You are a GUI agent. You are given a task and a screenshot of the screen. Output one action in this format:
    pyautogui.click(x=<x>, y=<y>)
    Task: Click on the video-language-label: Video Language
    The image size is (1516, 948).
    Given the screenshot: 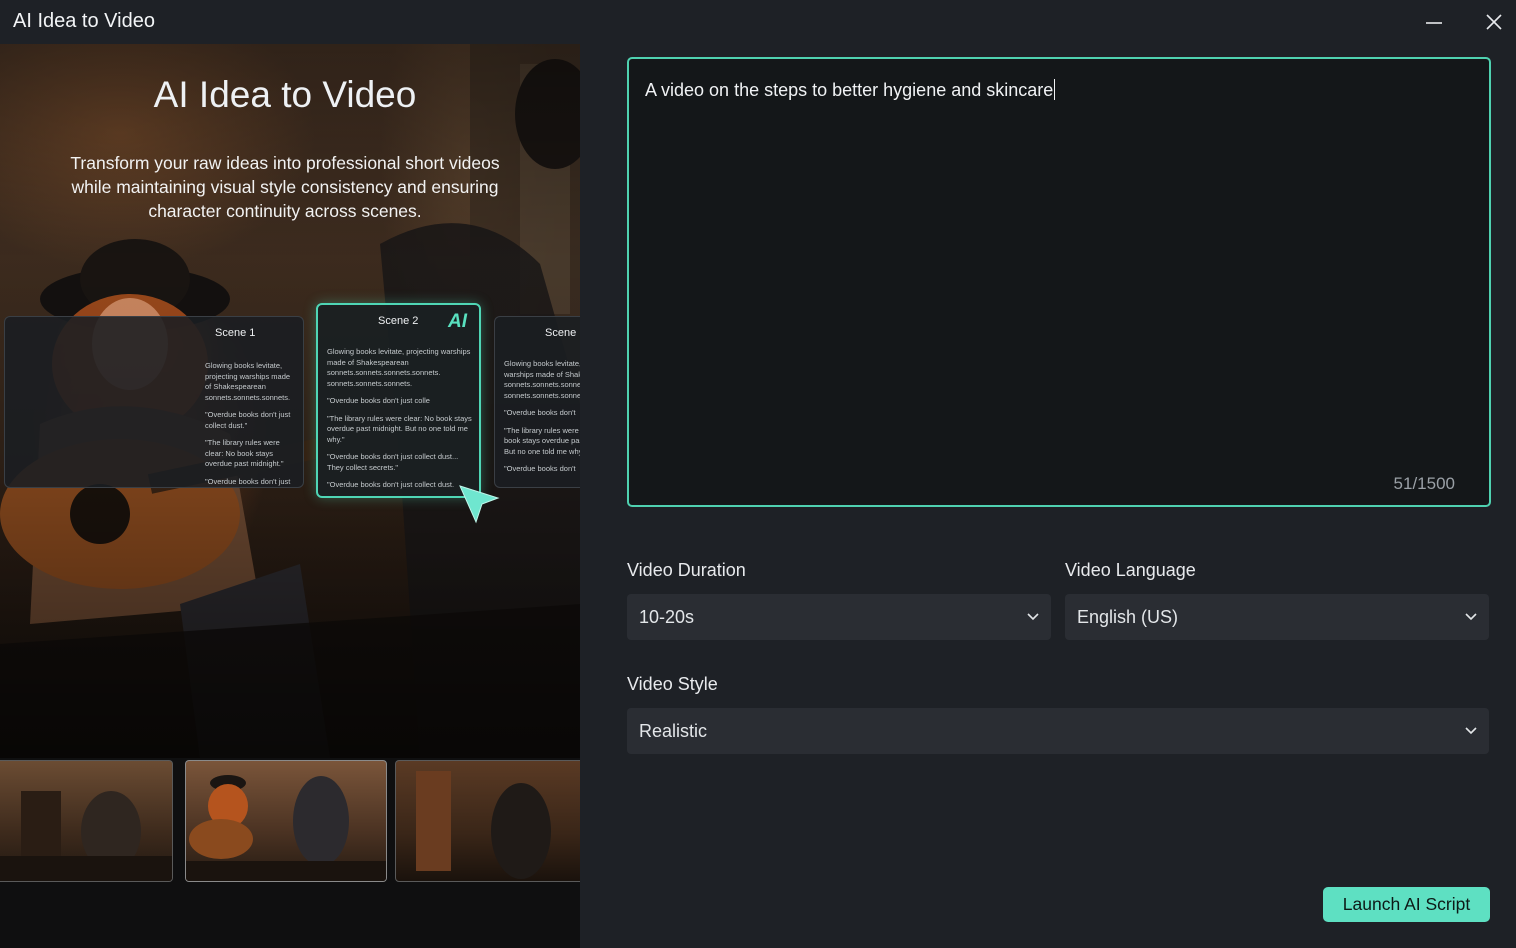 What is the action you would take?
    pyautogui.click(x=1130, y=570)
    